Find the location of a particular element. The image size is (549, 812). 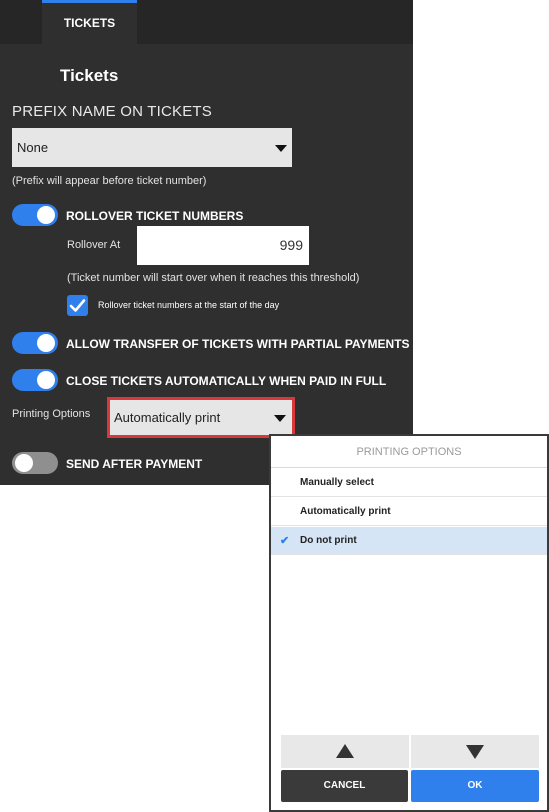

option-label: Automatically print is located at coordinates (345, 511).